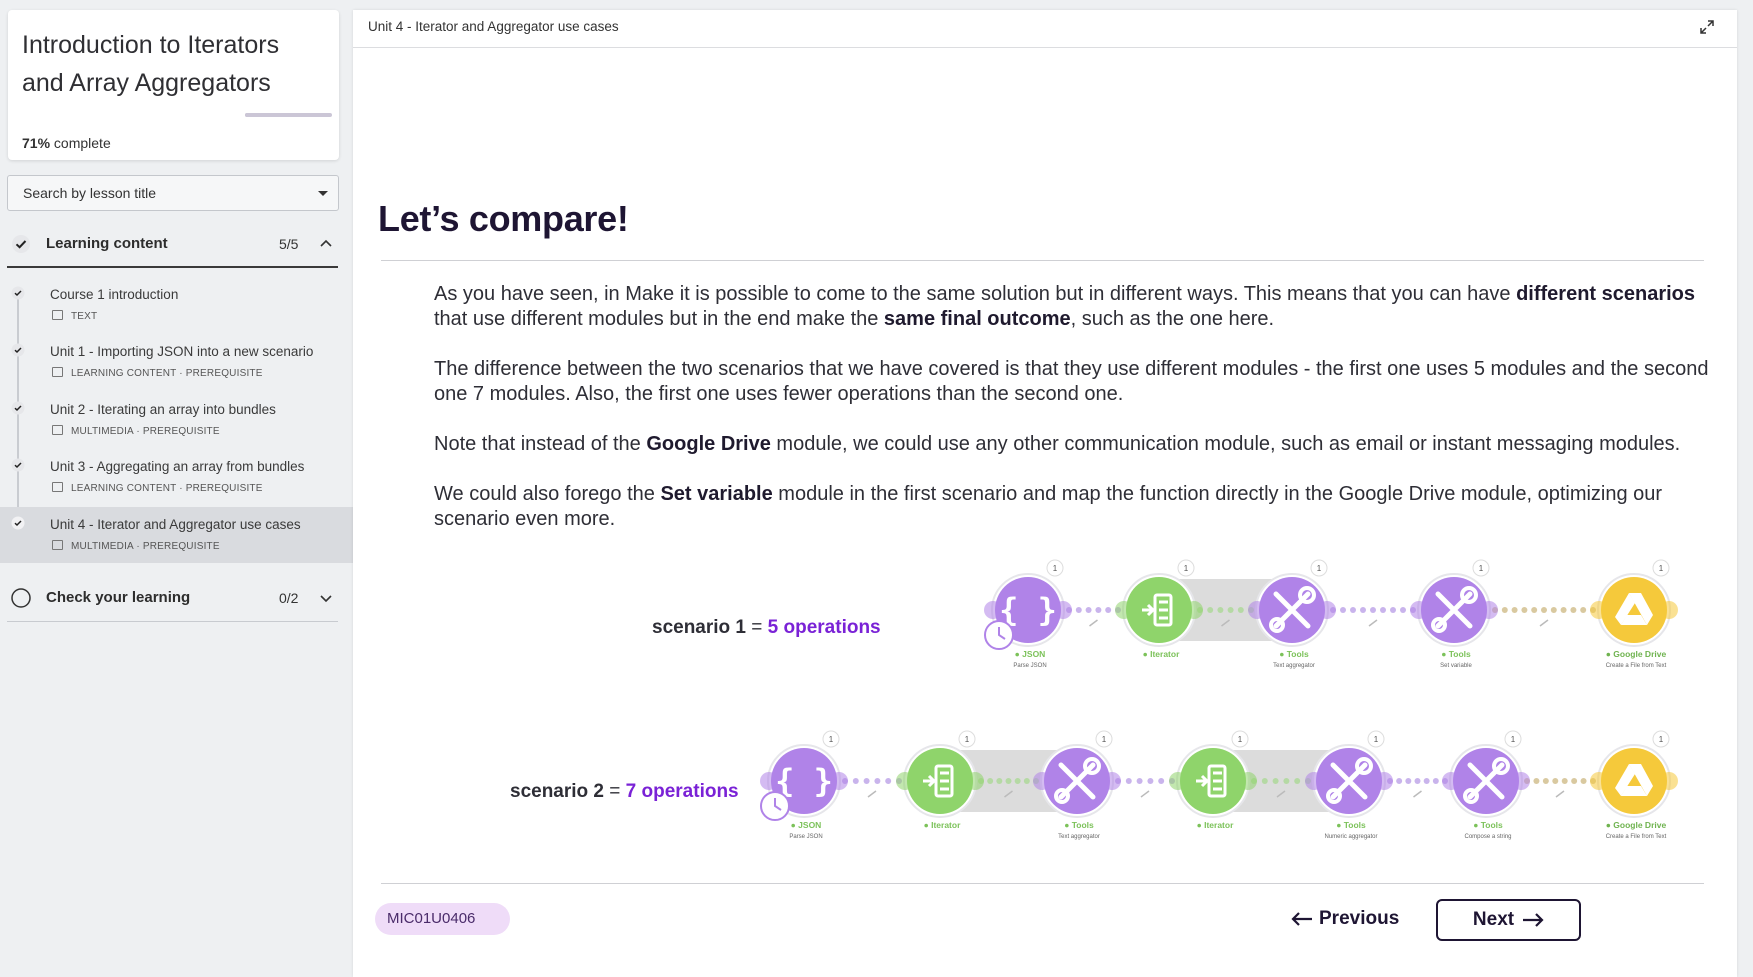  I want to click on operations-count: 7 operations, so click(682, 791).